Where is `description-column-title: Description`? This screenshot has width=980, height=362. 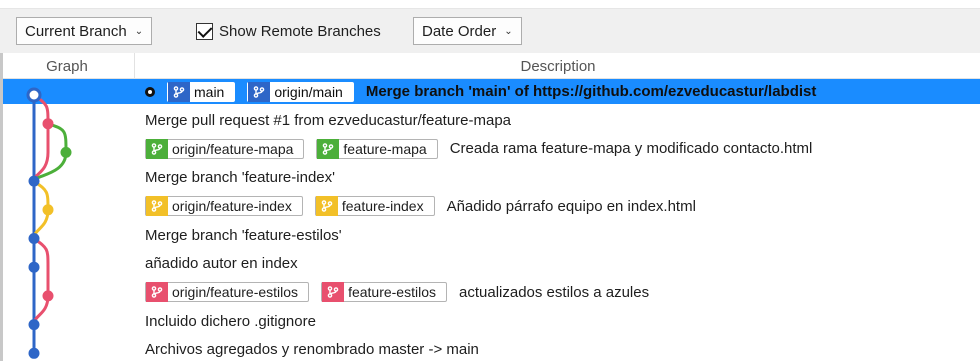
description-column-title: Description is located at coordinates (558, 66).